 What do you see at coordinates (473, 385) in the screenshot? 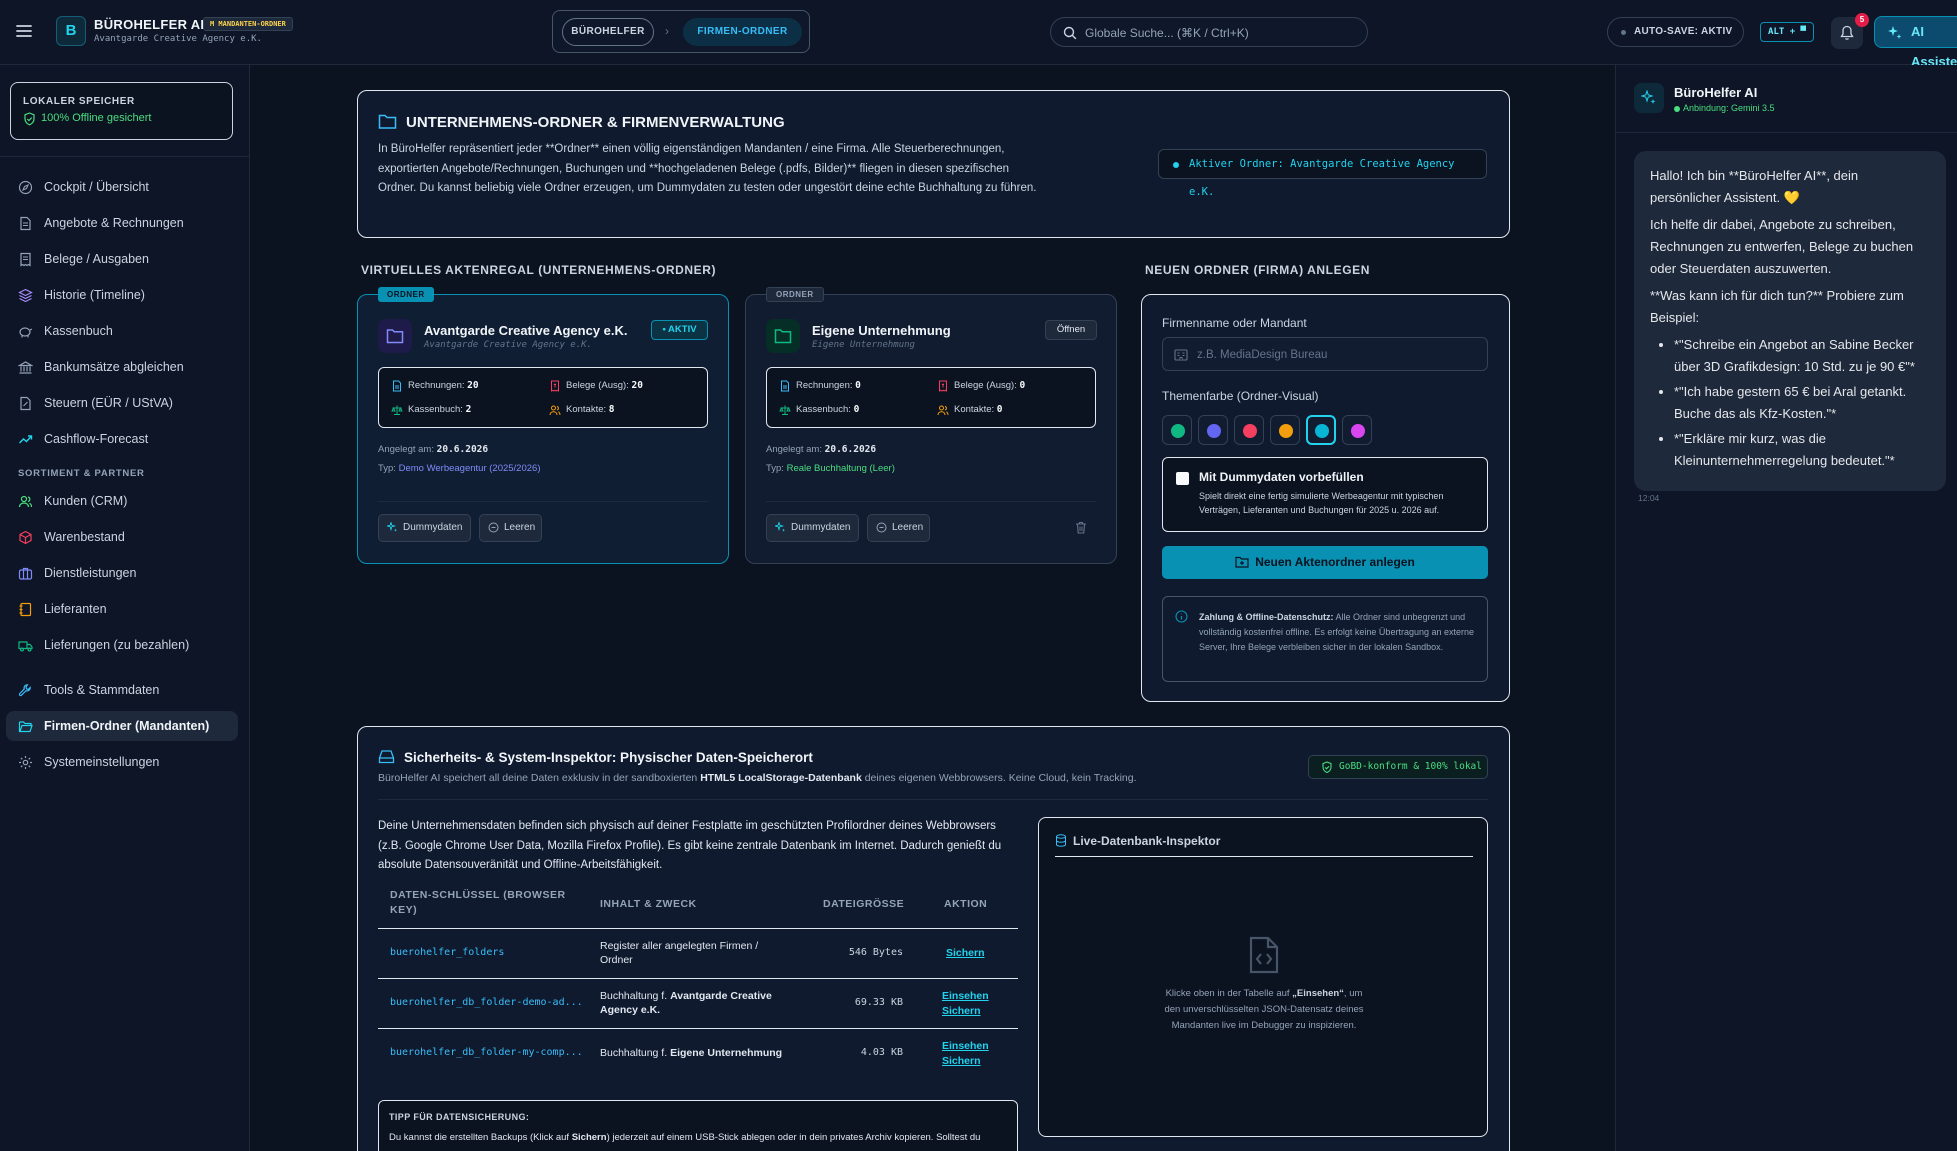
I see `stat-value: 20` at bounding box center [473, 385].